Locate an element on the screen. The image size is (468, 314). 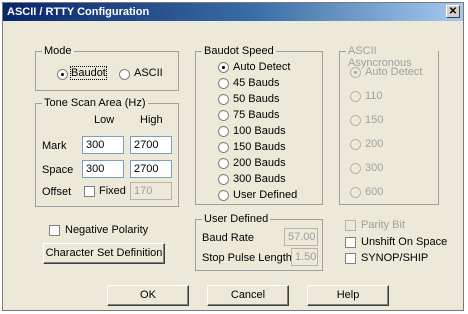
mode-ascii-label: ASCII is located at coordinates (148, 73).